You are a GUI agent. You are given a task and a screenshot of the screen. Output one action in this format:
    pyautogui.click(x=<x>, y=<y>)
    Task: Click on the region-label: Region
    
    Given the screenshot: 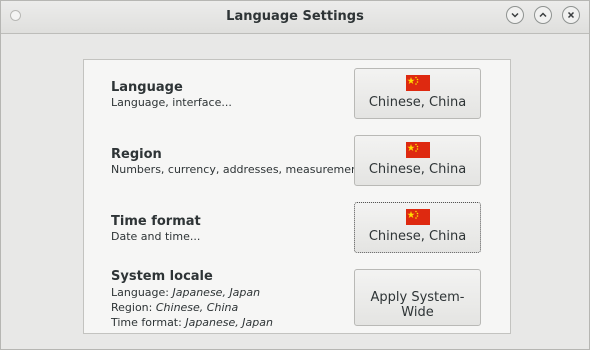 What is the action you would take?
    pyautogui.click(x=136, y=154)
    